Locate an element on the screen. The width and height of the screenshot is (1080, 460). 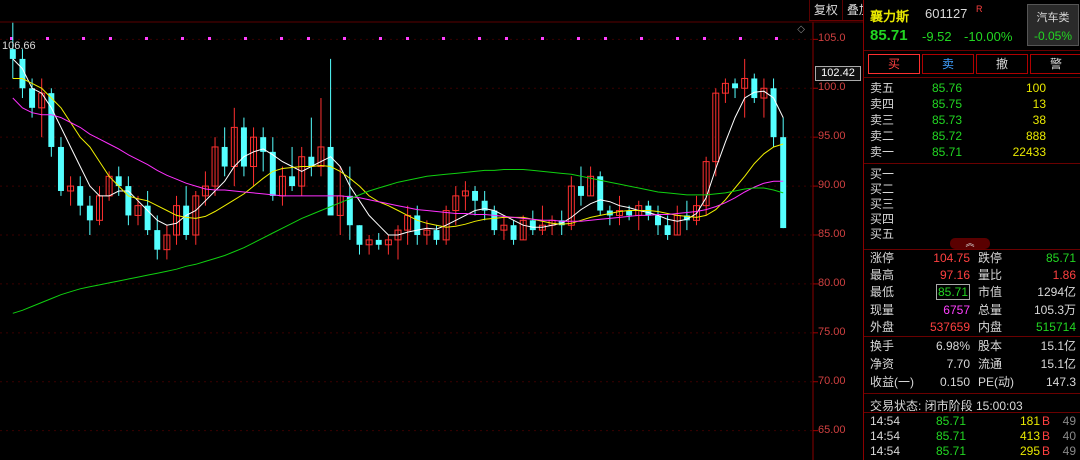
order-price: 85.72 is located at coordinates (947, 136).